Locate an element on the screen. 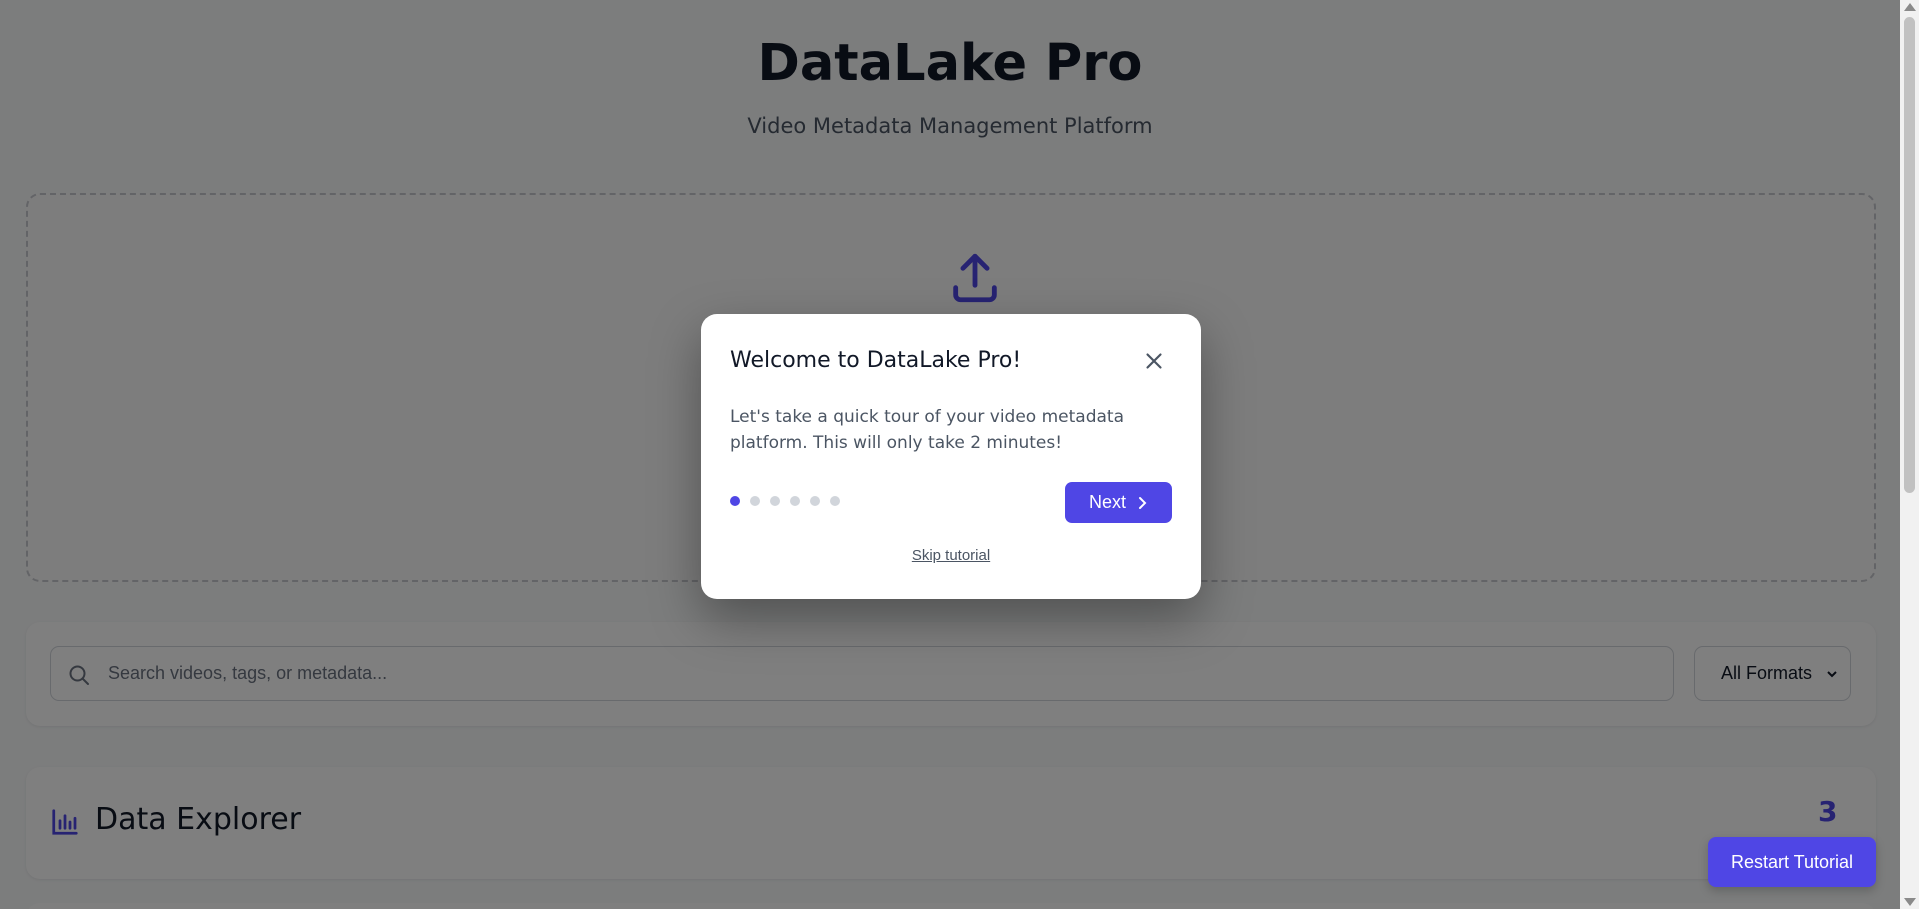 Image resolution: width=1919 pixels, height=909 pixels. close-icon is located at coordinates (1154, 361).